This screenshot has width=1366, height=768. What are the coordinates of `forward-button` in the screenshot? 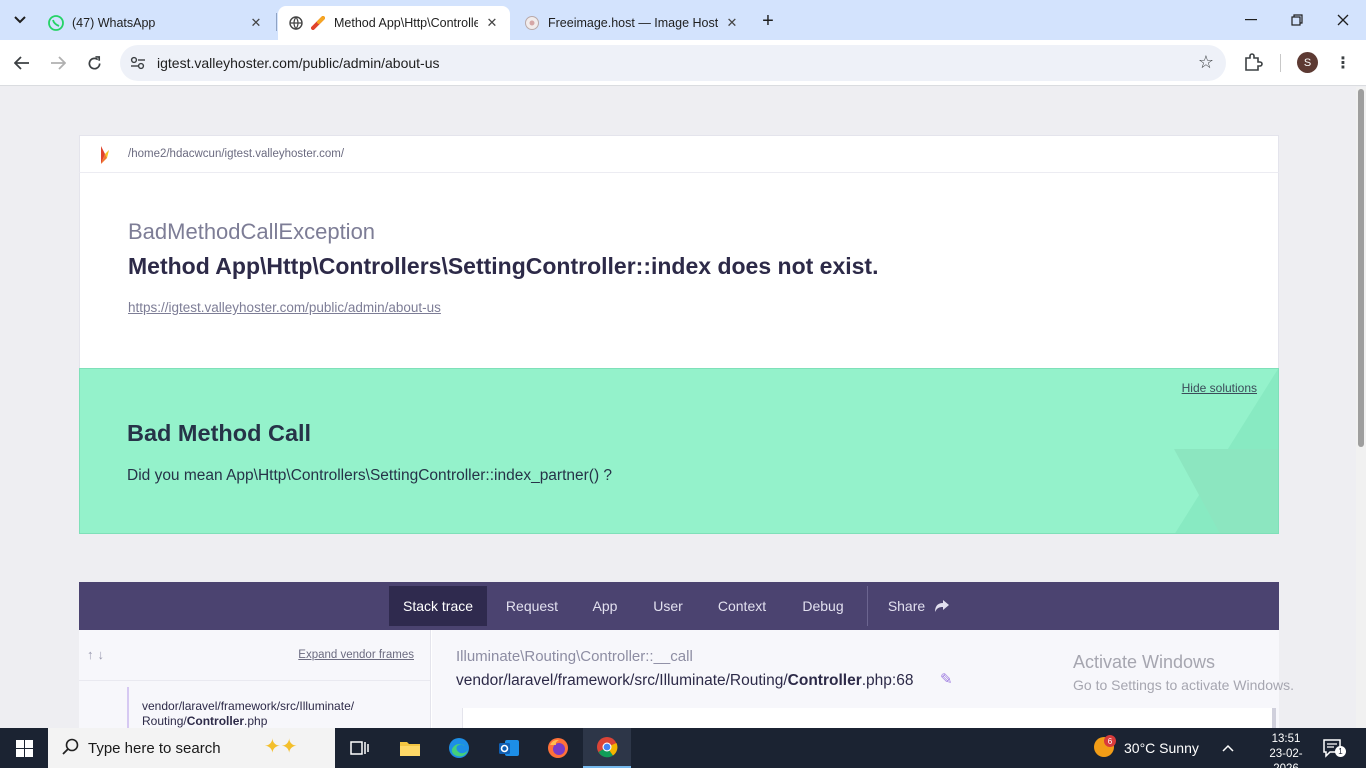 It's located at (58, 63).